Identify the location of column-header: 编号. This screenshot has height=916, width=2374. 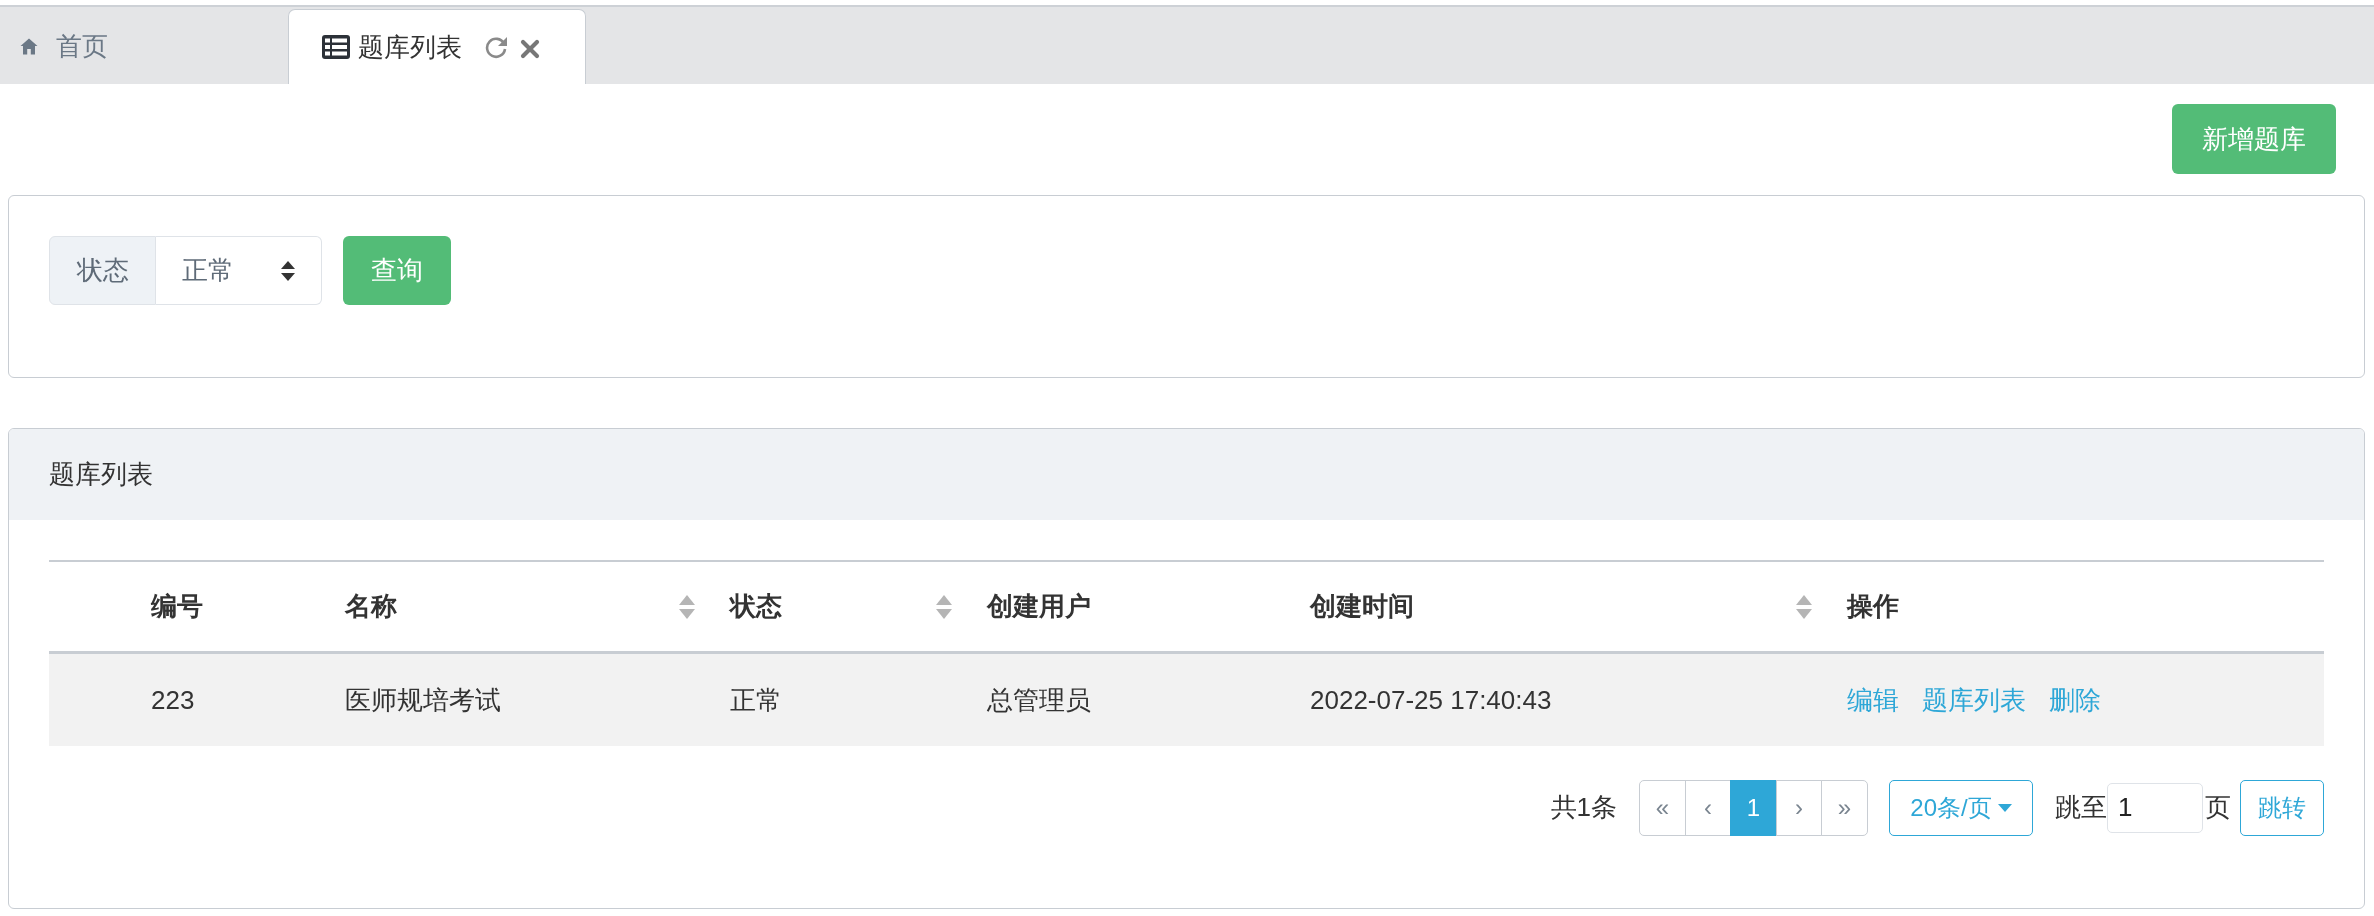
(177, 606).